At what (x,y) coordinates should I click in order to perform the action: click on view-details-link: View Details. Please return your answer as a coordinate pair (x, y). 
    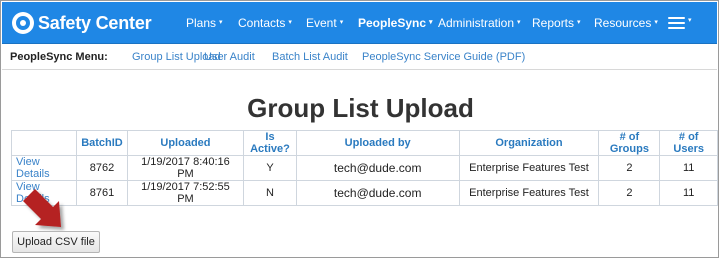
    Looking at the image, I should click on (44, 168).